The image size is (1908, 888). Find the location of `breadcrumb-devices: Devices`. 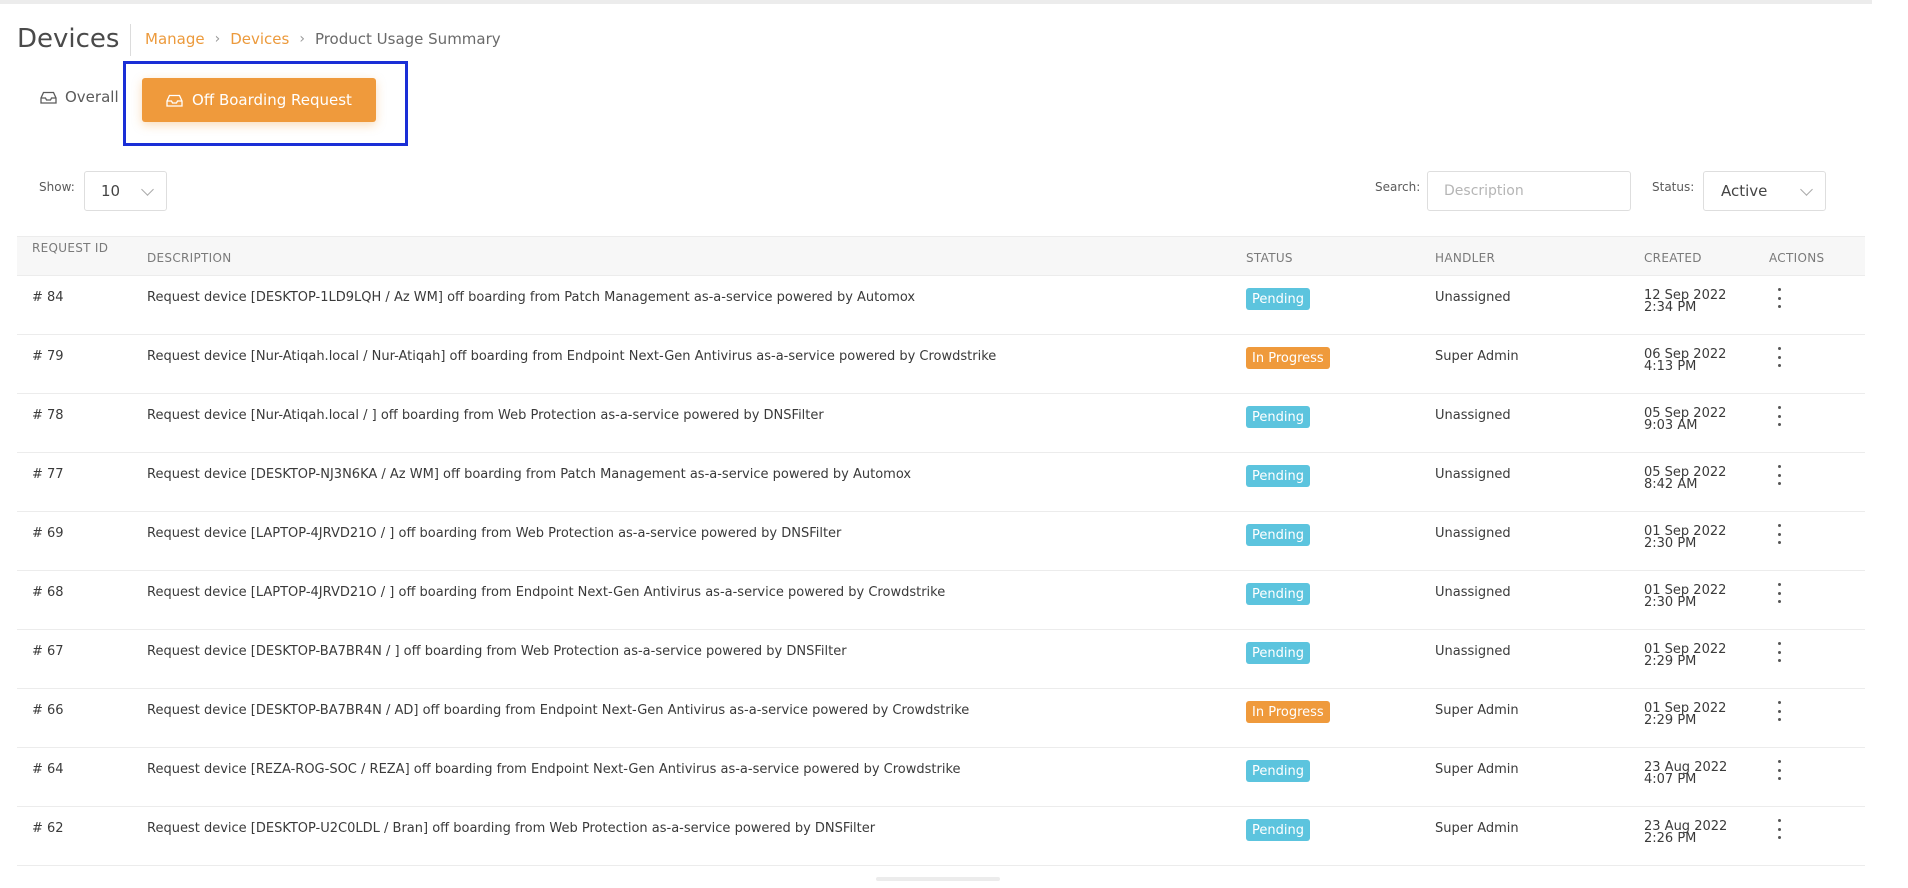

breadcrumb-devices: Devices is located at coordinates (259, 39).